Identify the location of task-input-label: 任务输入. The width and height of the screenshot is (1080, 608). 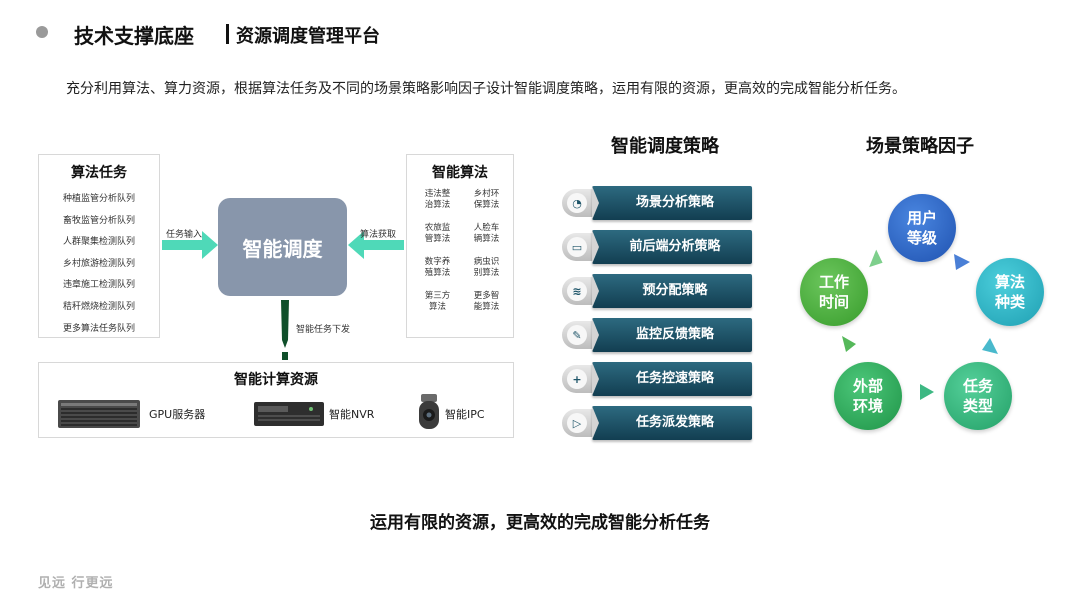
(184, 235).